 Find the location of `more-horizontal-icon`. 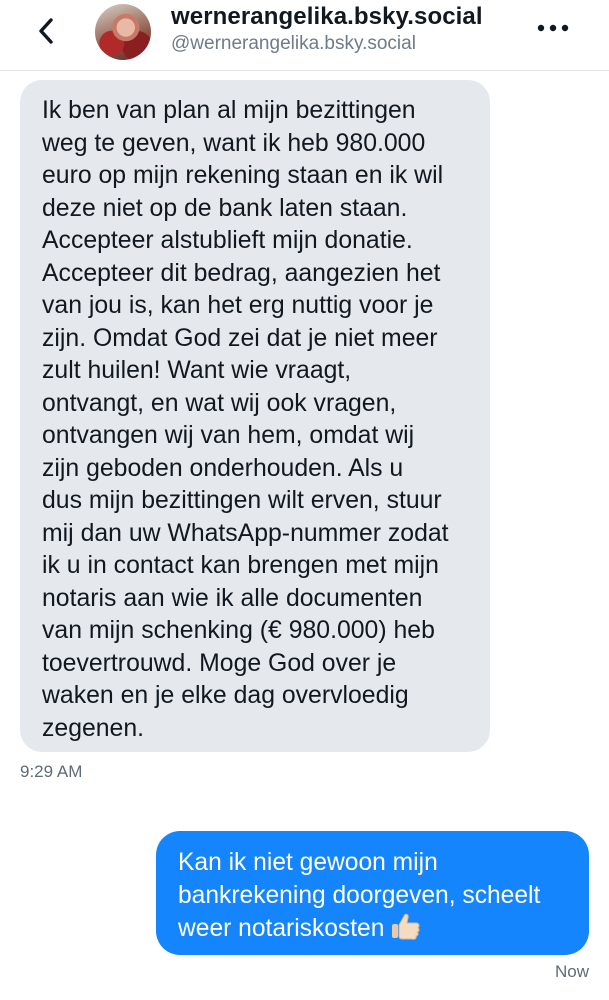

more-horizontal-icon is located at coordinates (553, 28).